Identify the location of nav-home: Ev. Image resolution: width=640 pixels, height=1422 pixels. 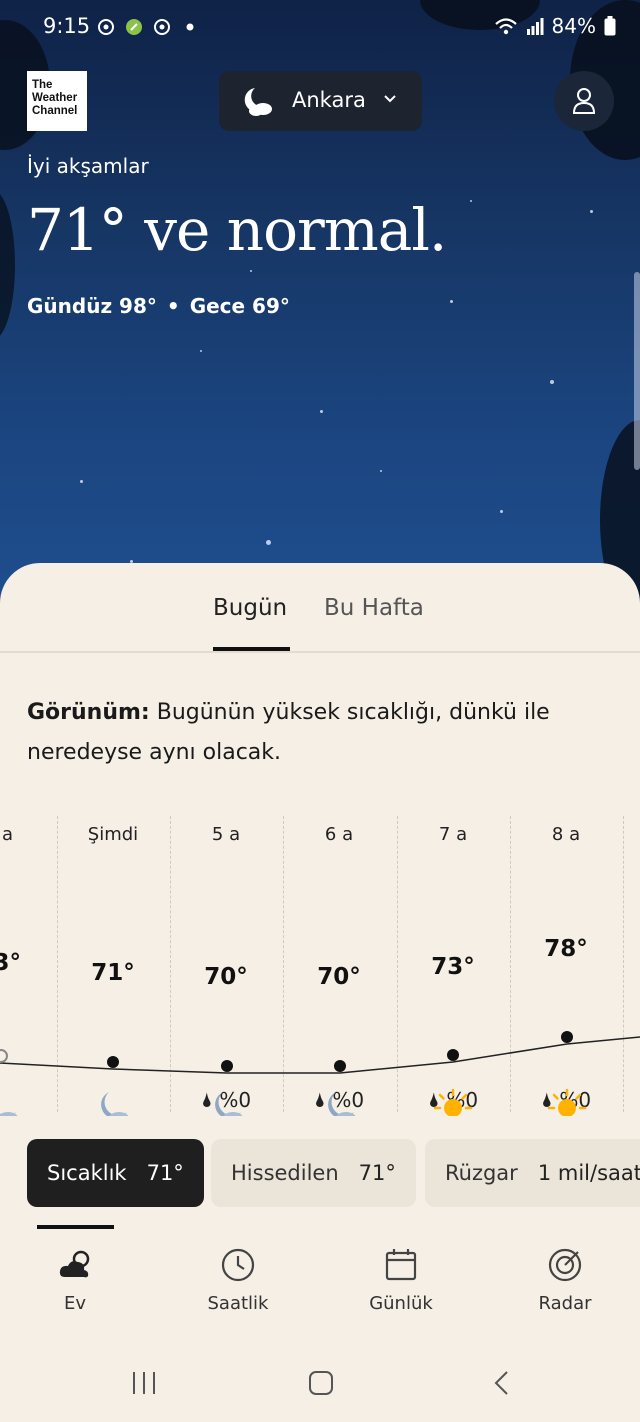
(75, 1280).